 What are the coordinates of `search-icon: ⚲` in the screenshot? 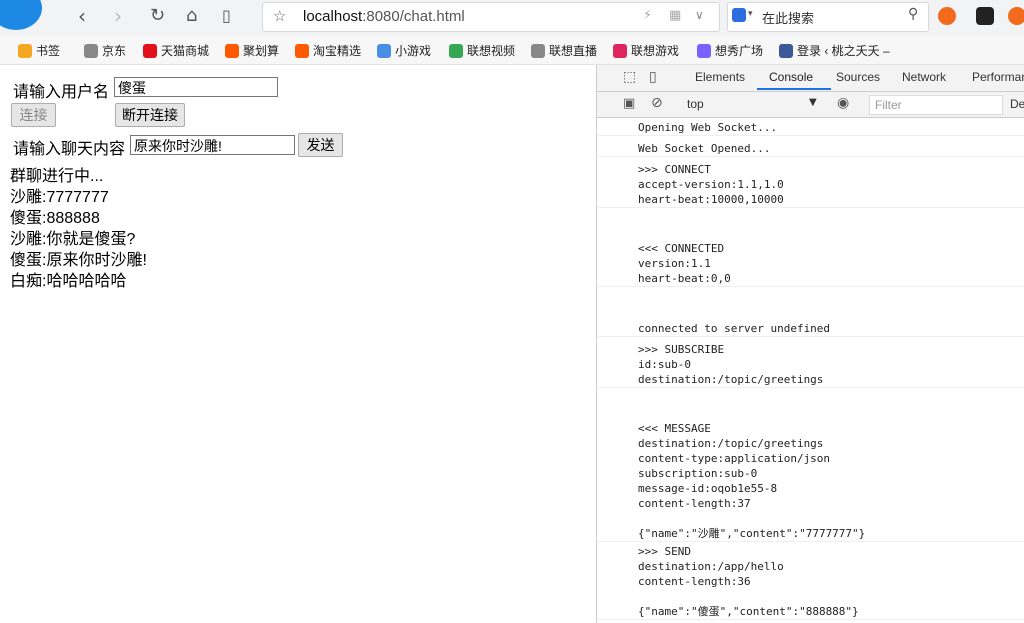 It's located at (913, 14).